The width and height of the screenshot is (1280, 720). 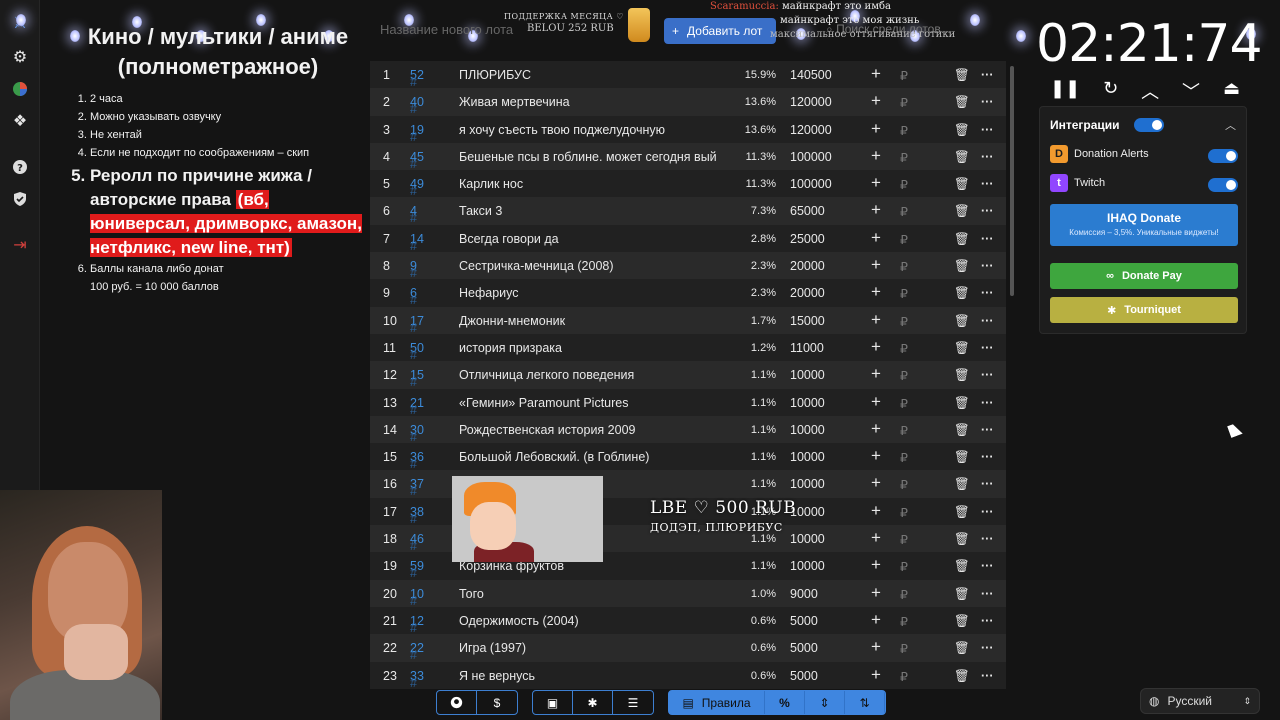 What do you see at coordinates (594, 184) in the screenshot?
I see `lot-name: Карлик нос` at bounding box center [594, 184].